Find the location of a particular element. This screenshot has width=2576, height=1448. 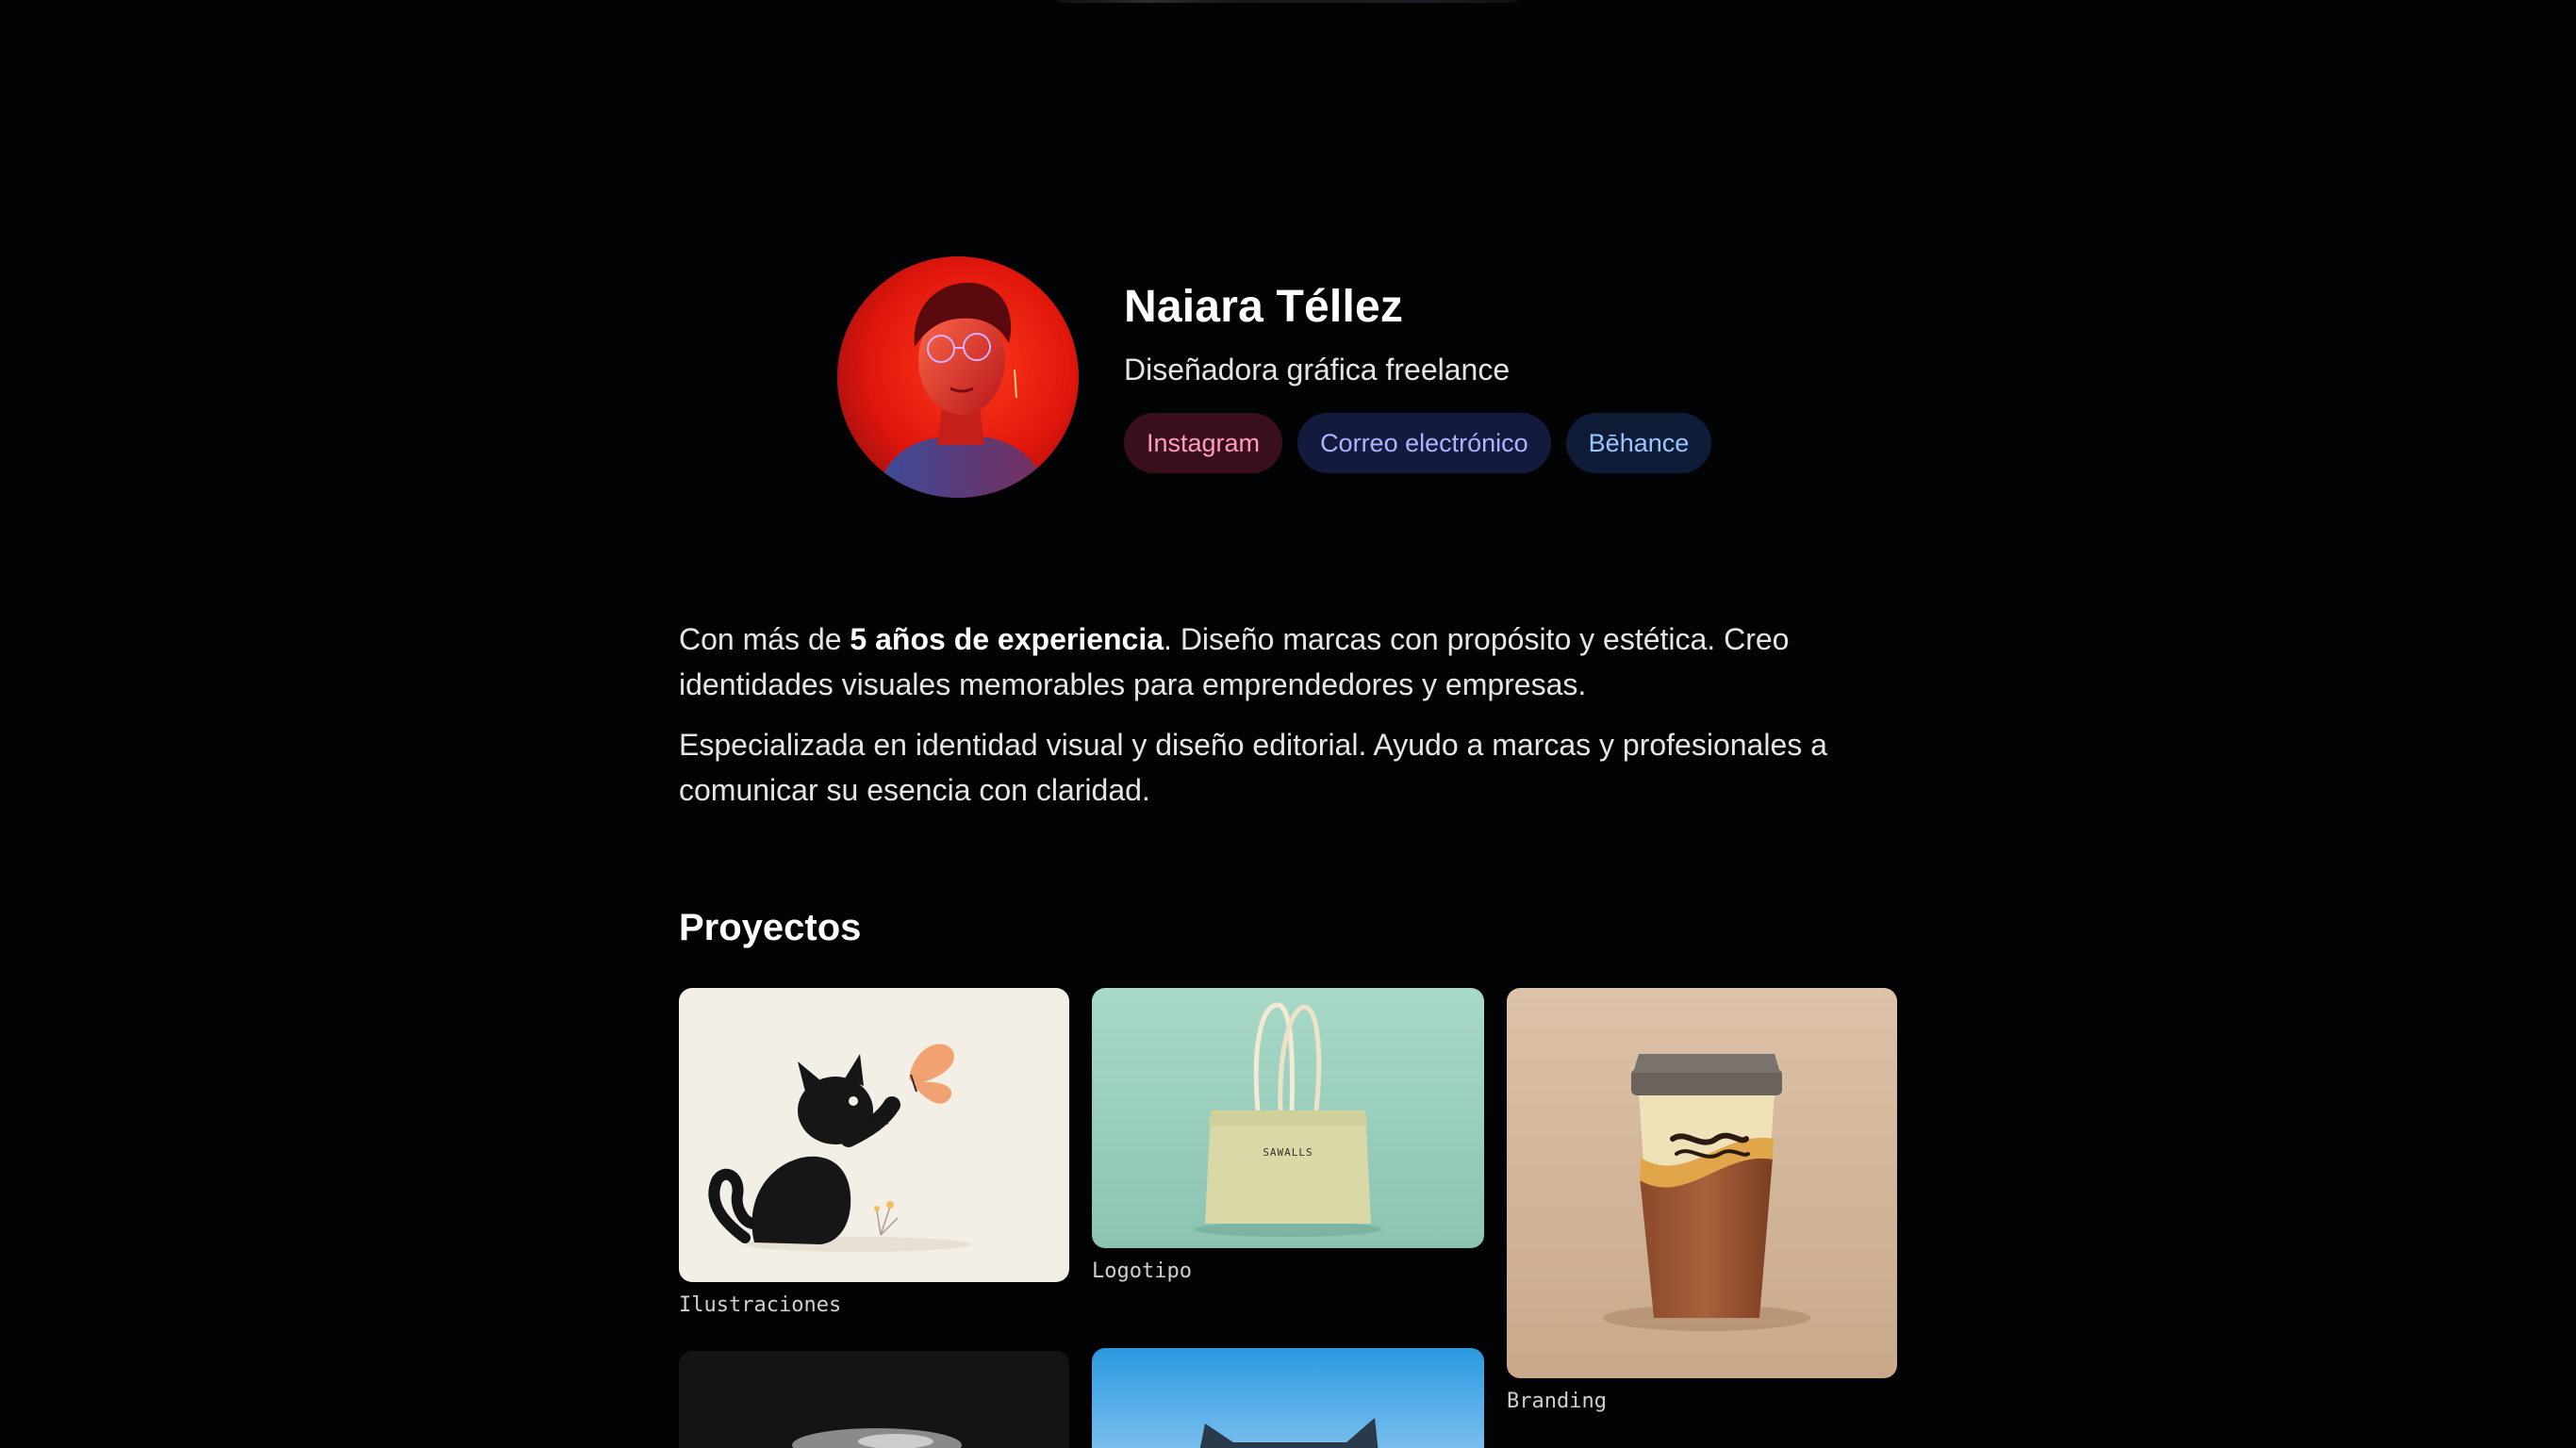

profile-role: Diseñadora gráfica freelance is located at coordinates (1317, 370).